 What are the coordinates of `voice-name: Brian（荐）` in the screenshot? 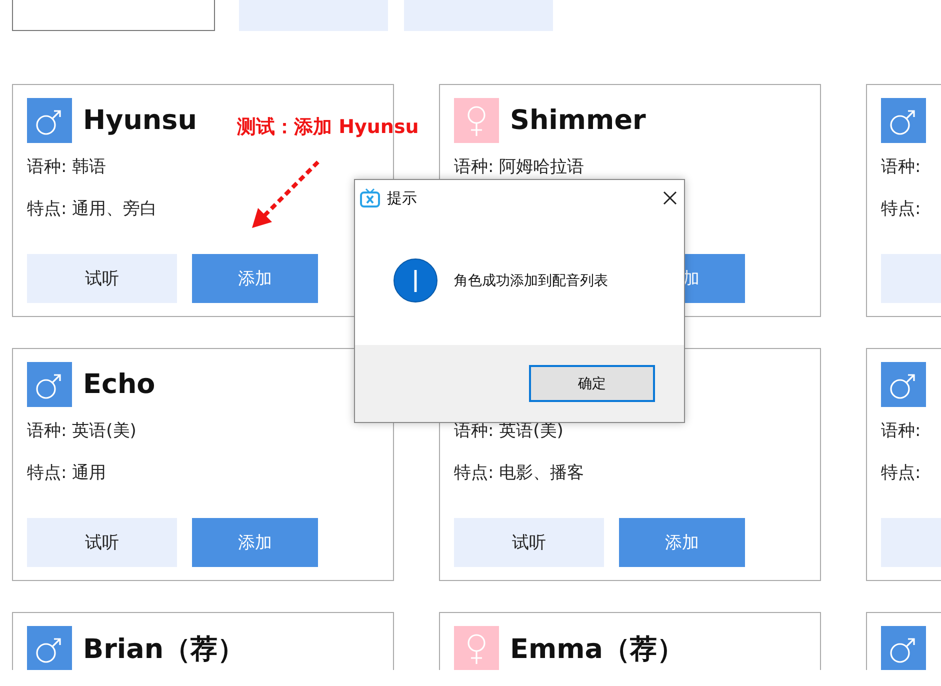 It's located at (164, 649).